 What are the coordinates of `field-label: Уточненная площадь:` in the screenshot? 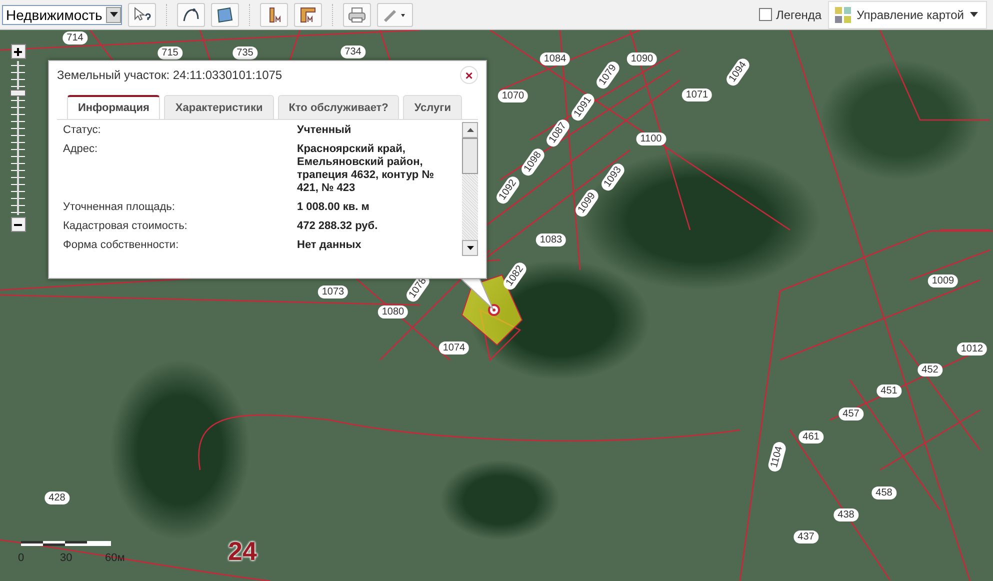 It's located at (119, 207).